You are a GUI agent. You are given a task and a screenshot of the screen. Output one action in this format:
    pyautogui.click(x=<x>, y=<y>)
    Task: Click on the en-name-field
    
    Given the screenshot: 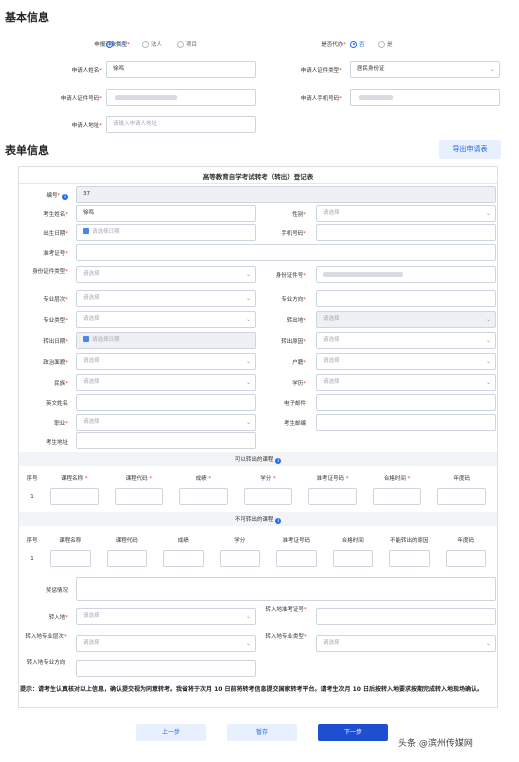 What is the action you would take?
    pyautogui.click(x=166, y=402)
    